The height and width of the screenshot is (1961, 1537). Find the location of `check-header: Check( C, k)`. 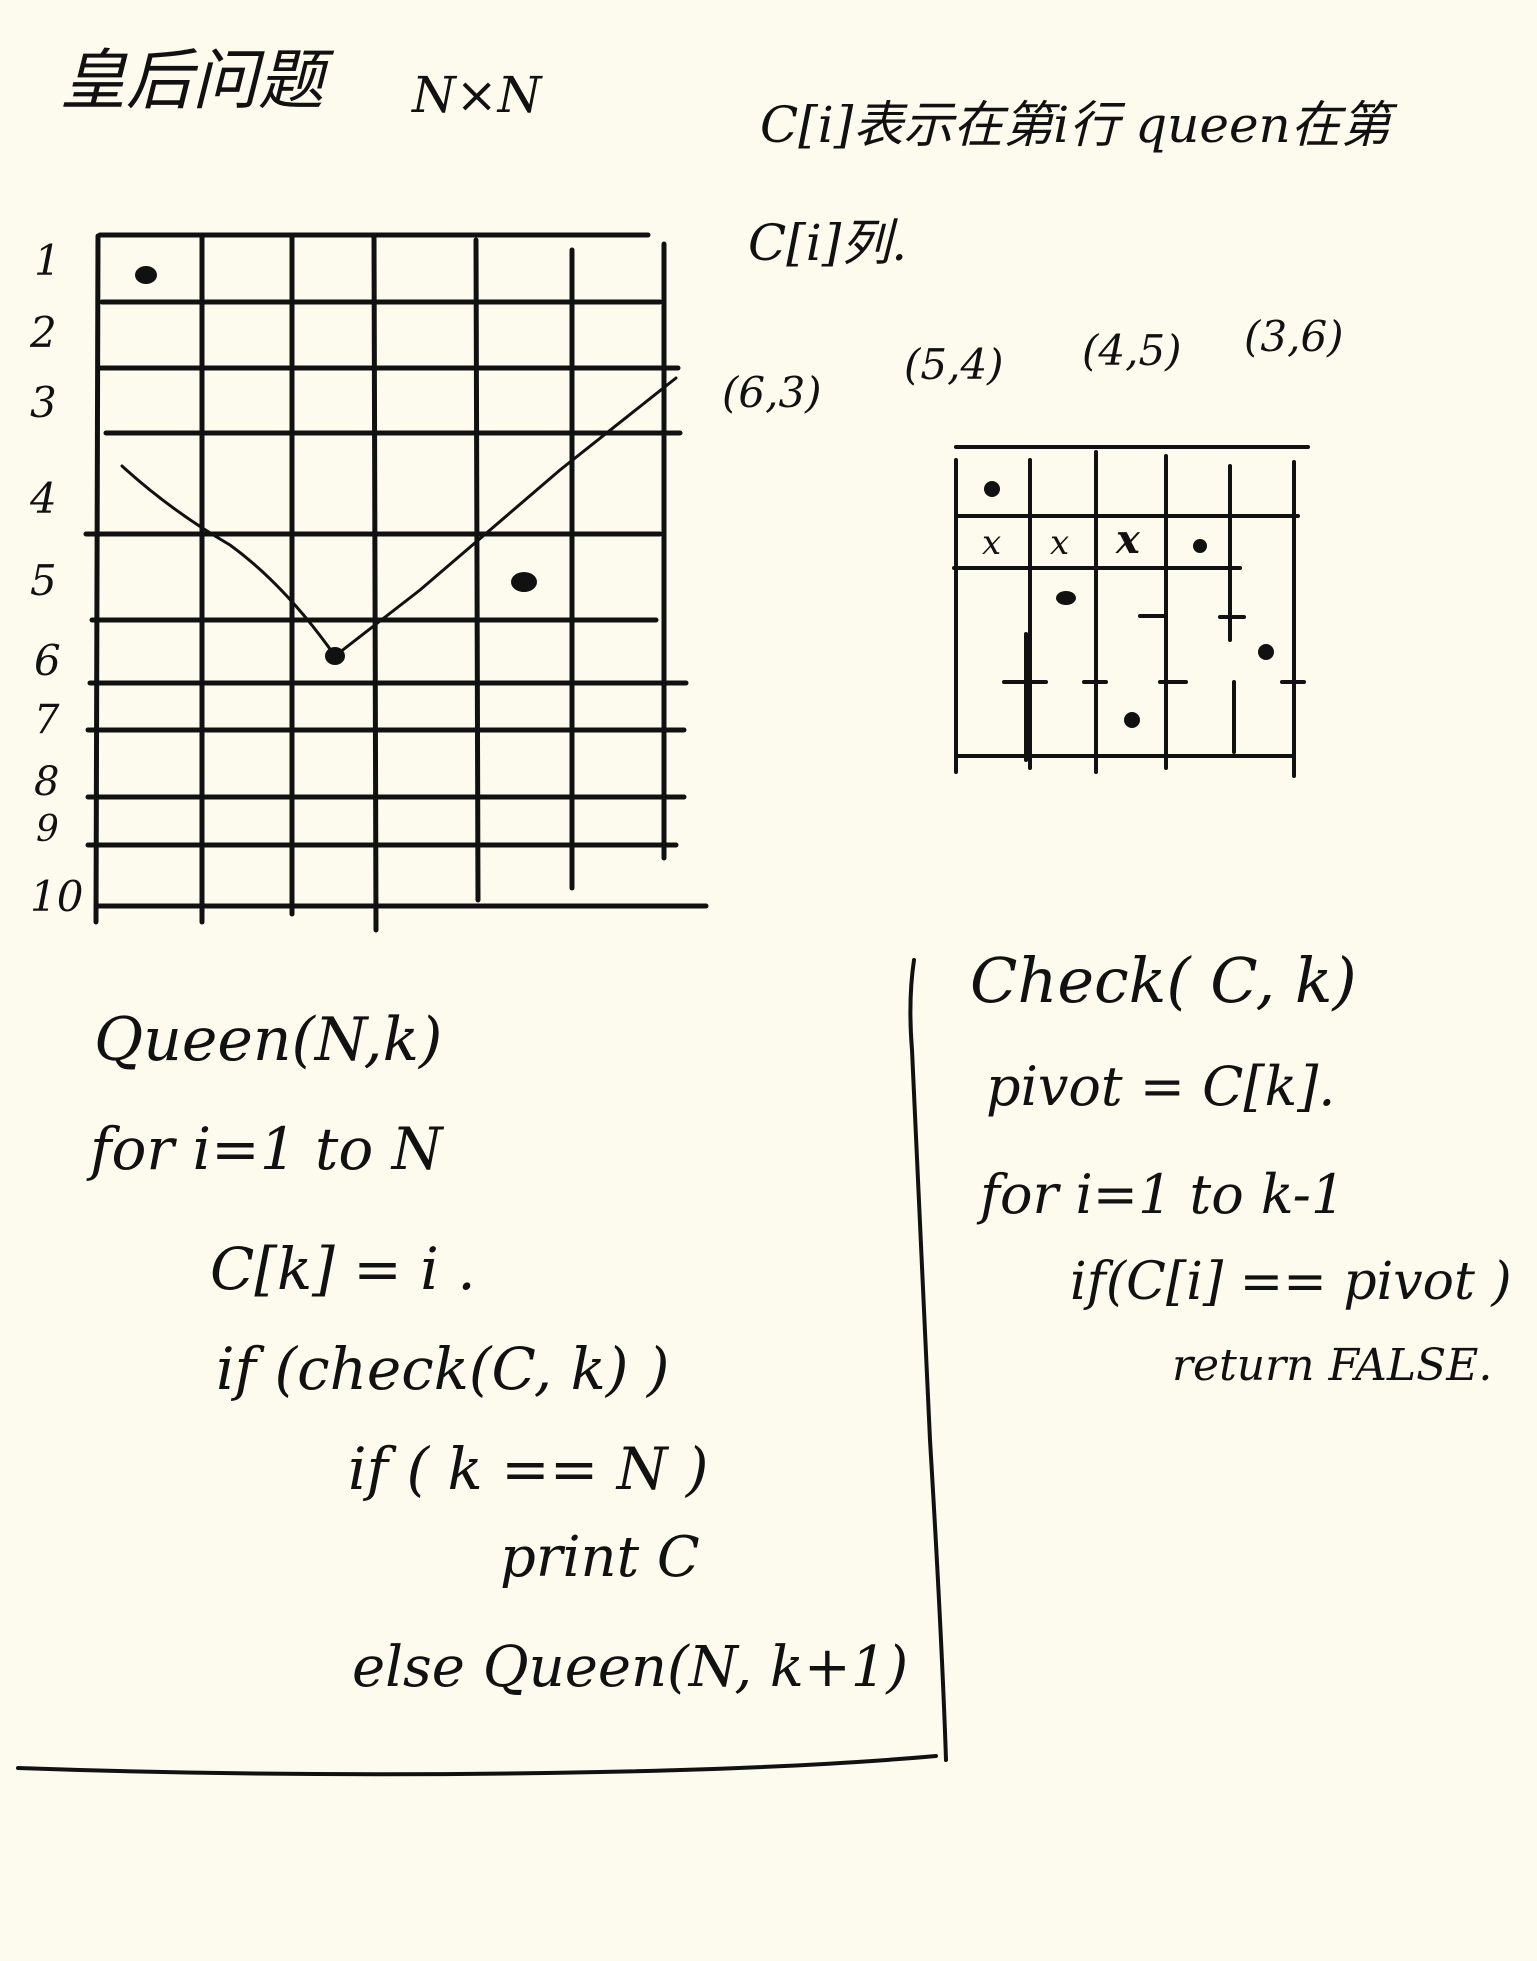

check-header: Check( C, k) is located at coordinates (1163, 980).